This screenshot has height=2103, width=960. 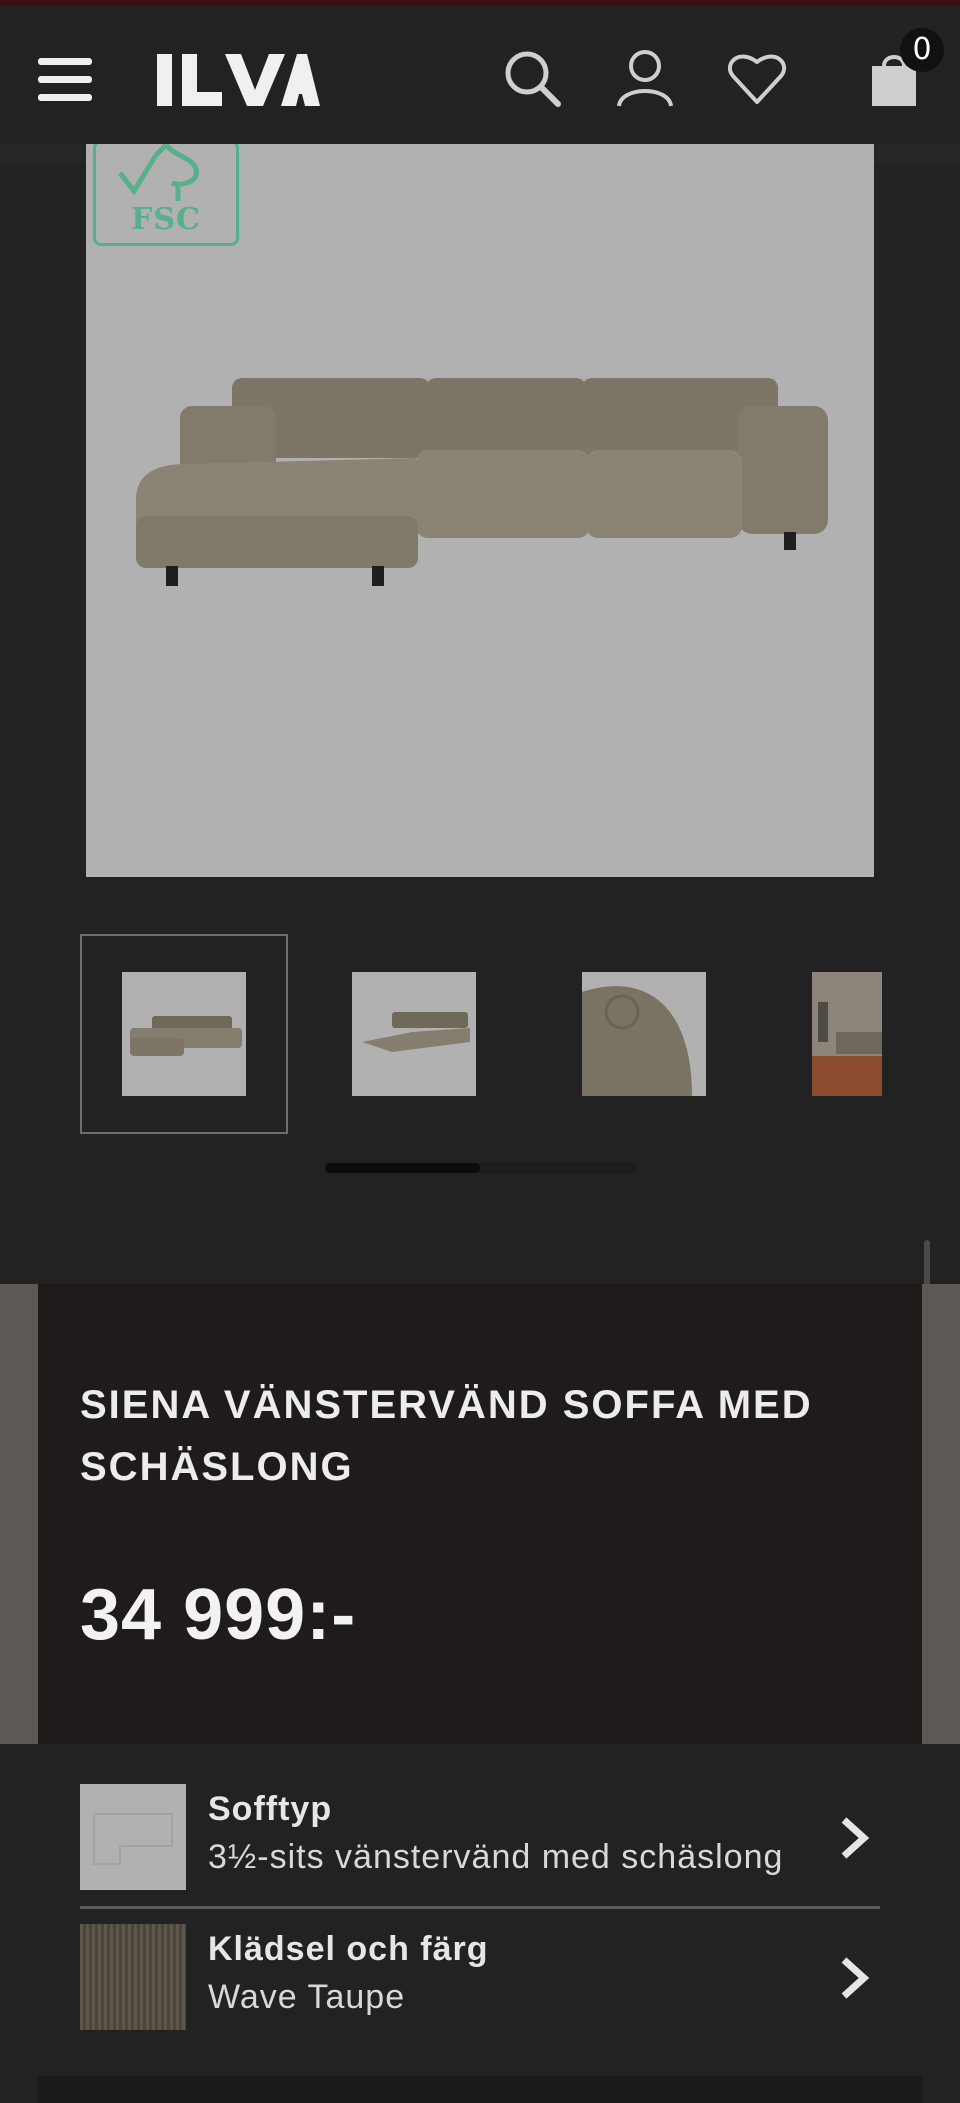 What do you see at coordinates (482, 482) in the screenshot?
I see `sofa-image` at bounding box center [482, 482].